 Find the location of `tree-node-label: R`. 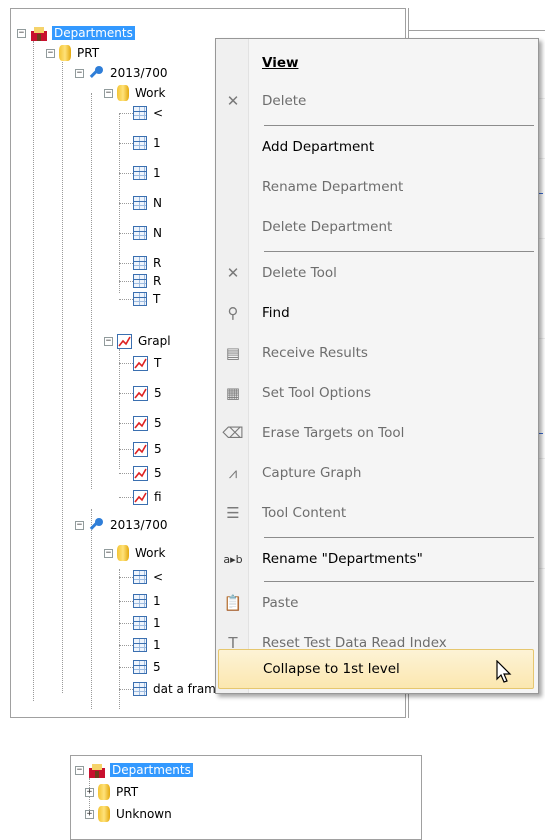

tree-node-label: R is located at coordinates (157, 263).